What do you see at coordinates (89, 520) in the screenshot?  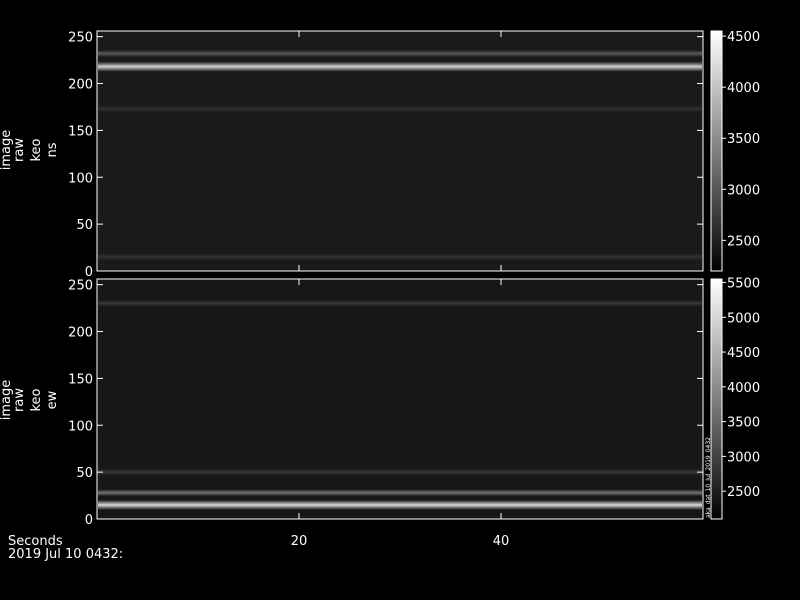 I see `y-tick-label: 0` at bounding box center [89, 520].